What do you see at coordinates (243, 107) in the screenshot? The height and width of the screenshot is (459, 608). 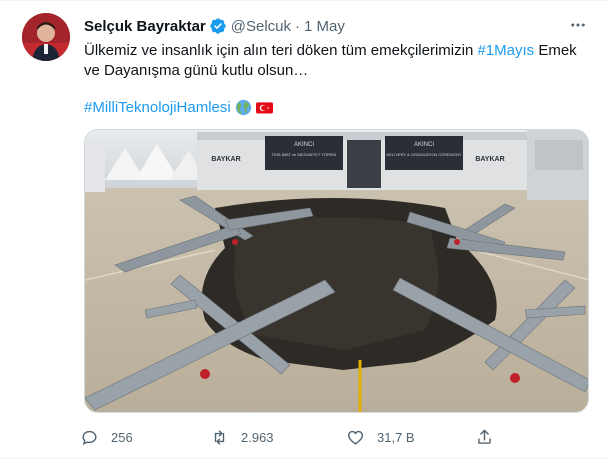 I see `globe-emoji-icon` at bounding box center [243, 107].